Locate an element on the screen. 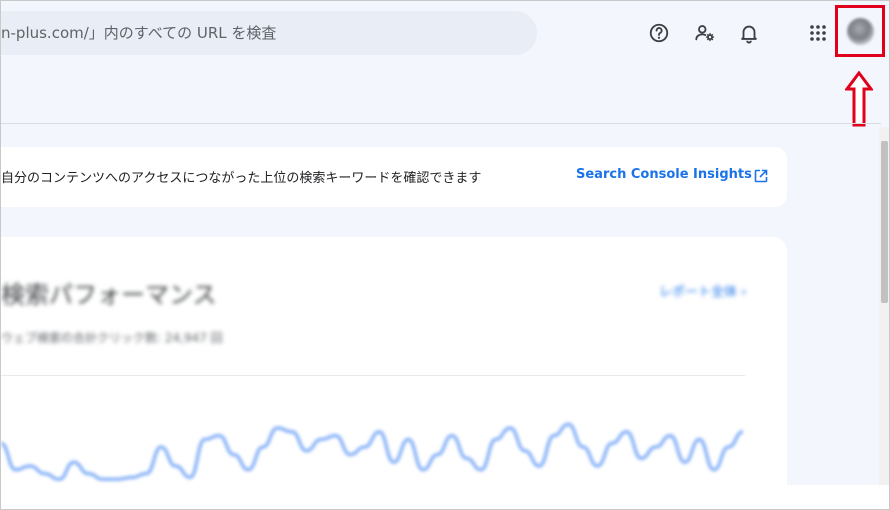  full-report-link: レポート全体 › is located at coordinates (702, 290).